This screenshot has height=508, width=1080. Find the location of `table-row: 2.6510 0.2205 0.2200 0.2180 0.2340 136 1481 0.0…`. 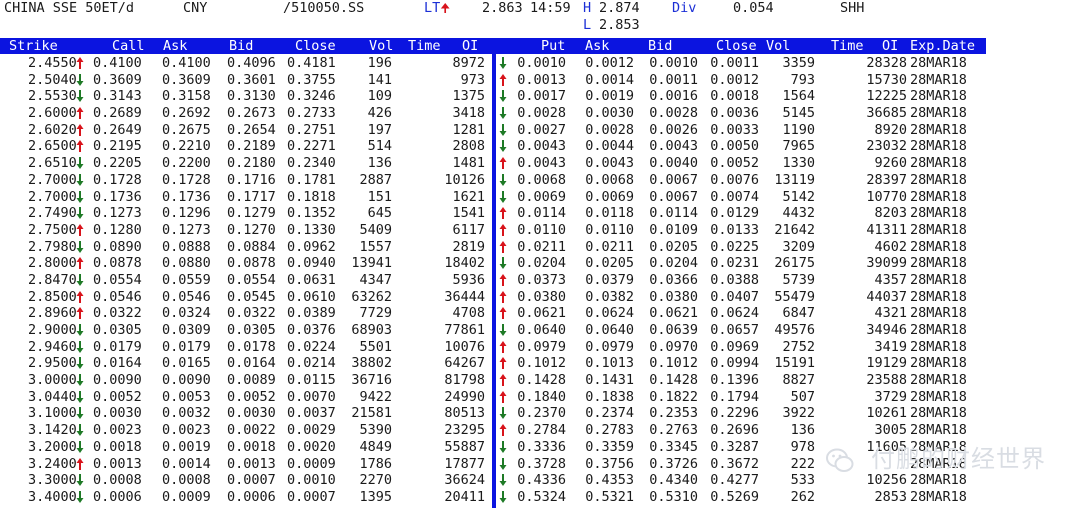

table-row: 2.6510 0.2205 0.2200 0.2180 0.2340 136 1481 0.0… is located at coordinates (540, 163).